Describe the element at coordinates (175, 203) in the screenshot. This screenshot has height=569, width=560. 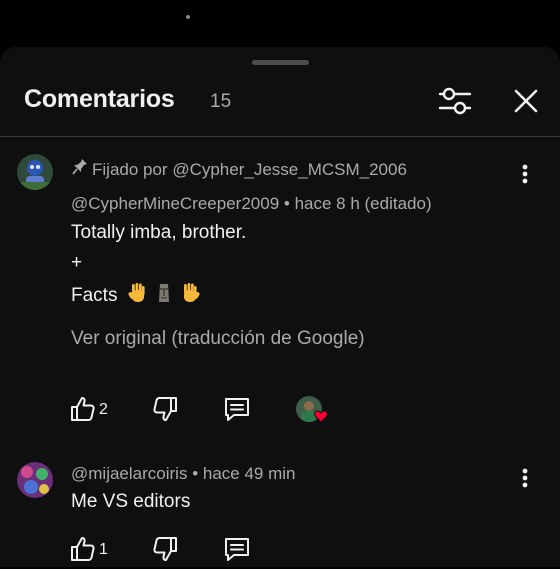
I see `comment-author: @CypherMineCreeper2009` at that location.